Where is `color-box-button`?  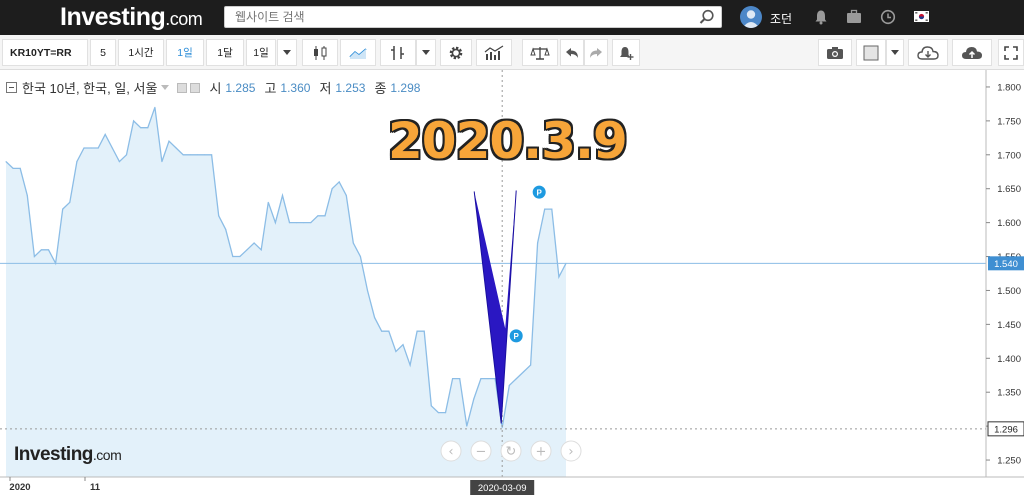 color-box-button is located at coordinates (871, 52).